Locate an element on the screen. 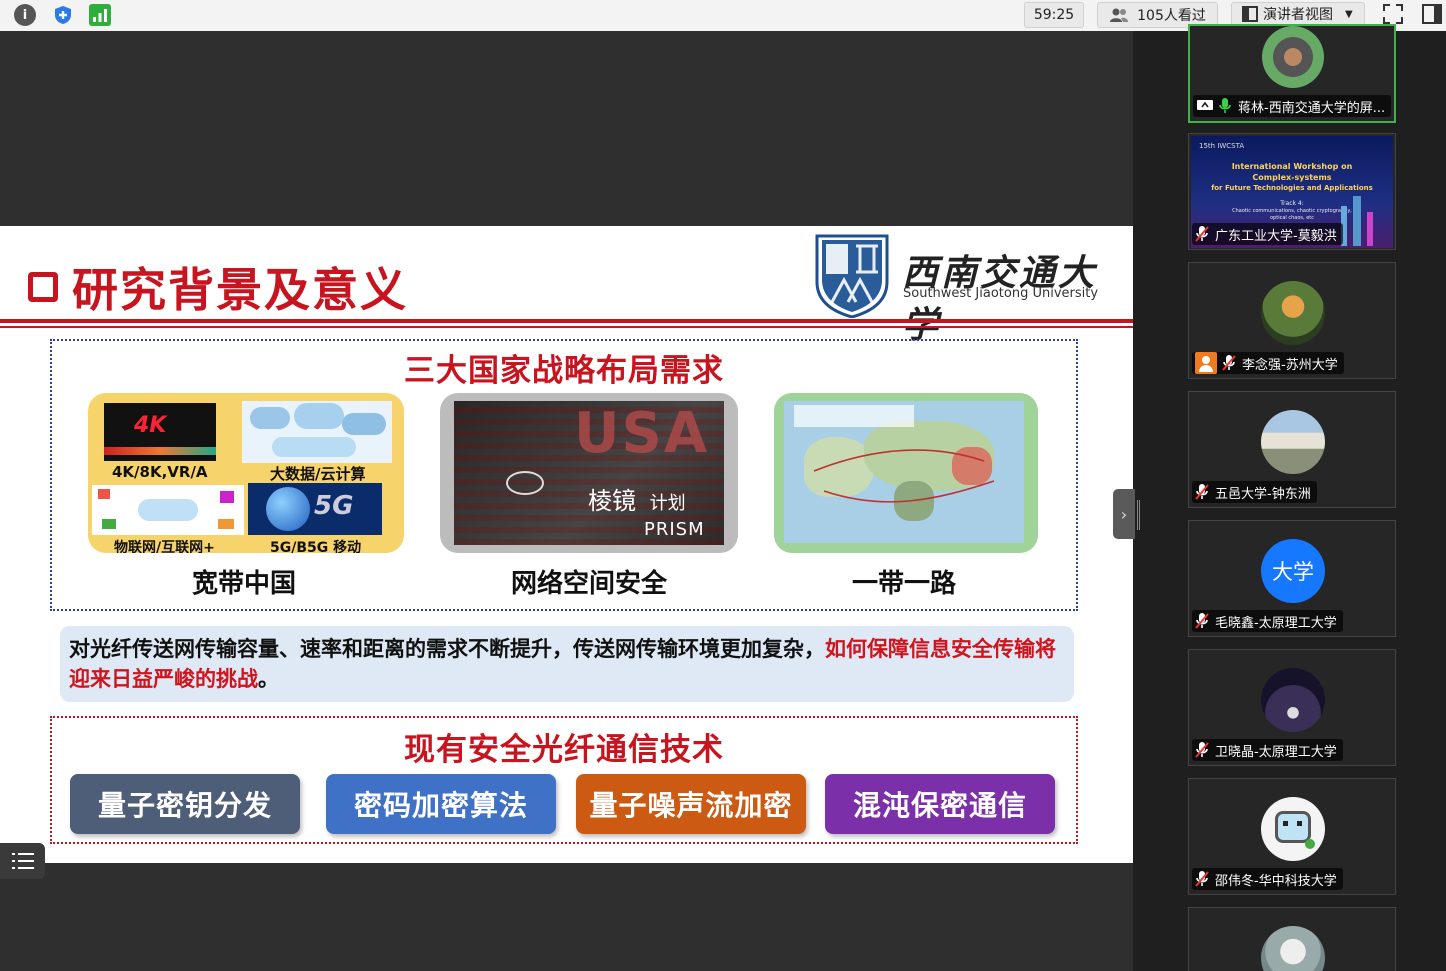 The width and height of the screenshot is (1446, 971). fullscreen-icon is located at coordinates (1393, 14).